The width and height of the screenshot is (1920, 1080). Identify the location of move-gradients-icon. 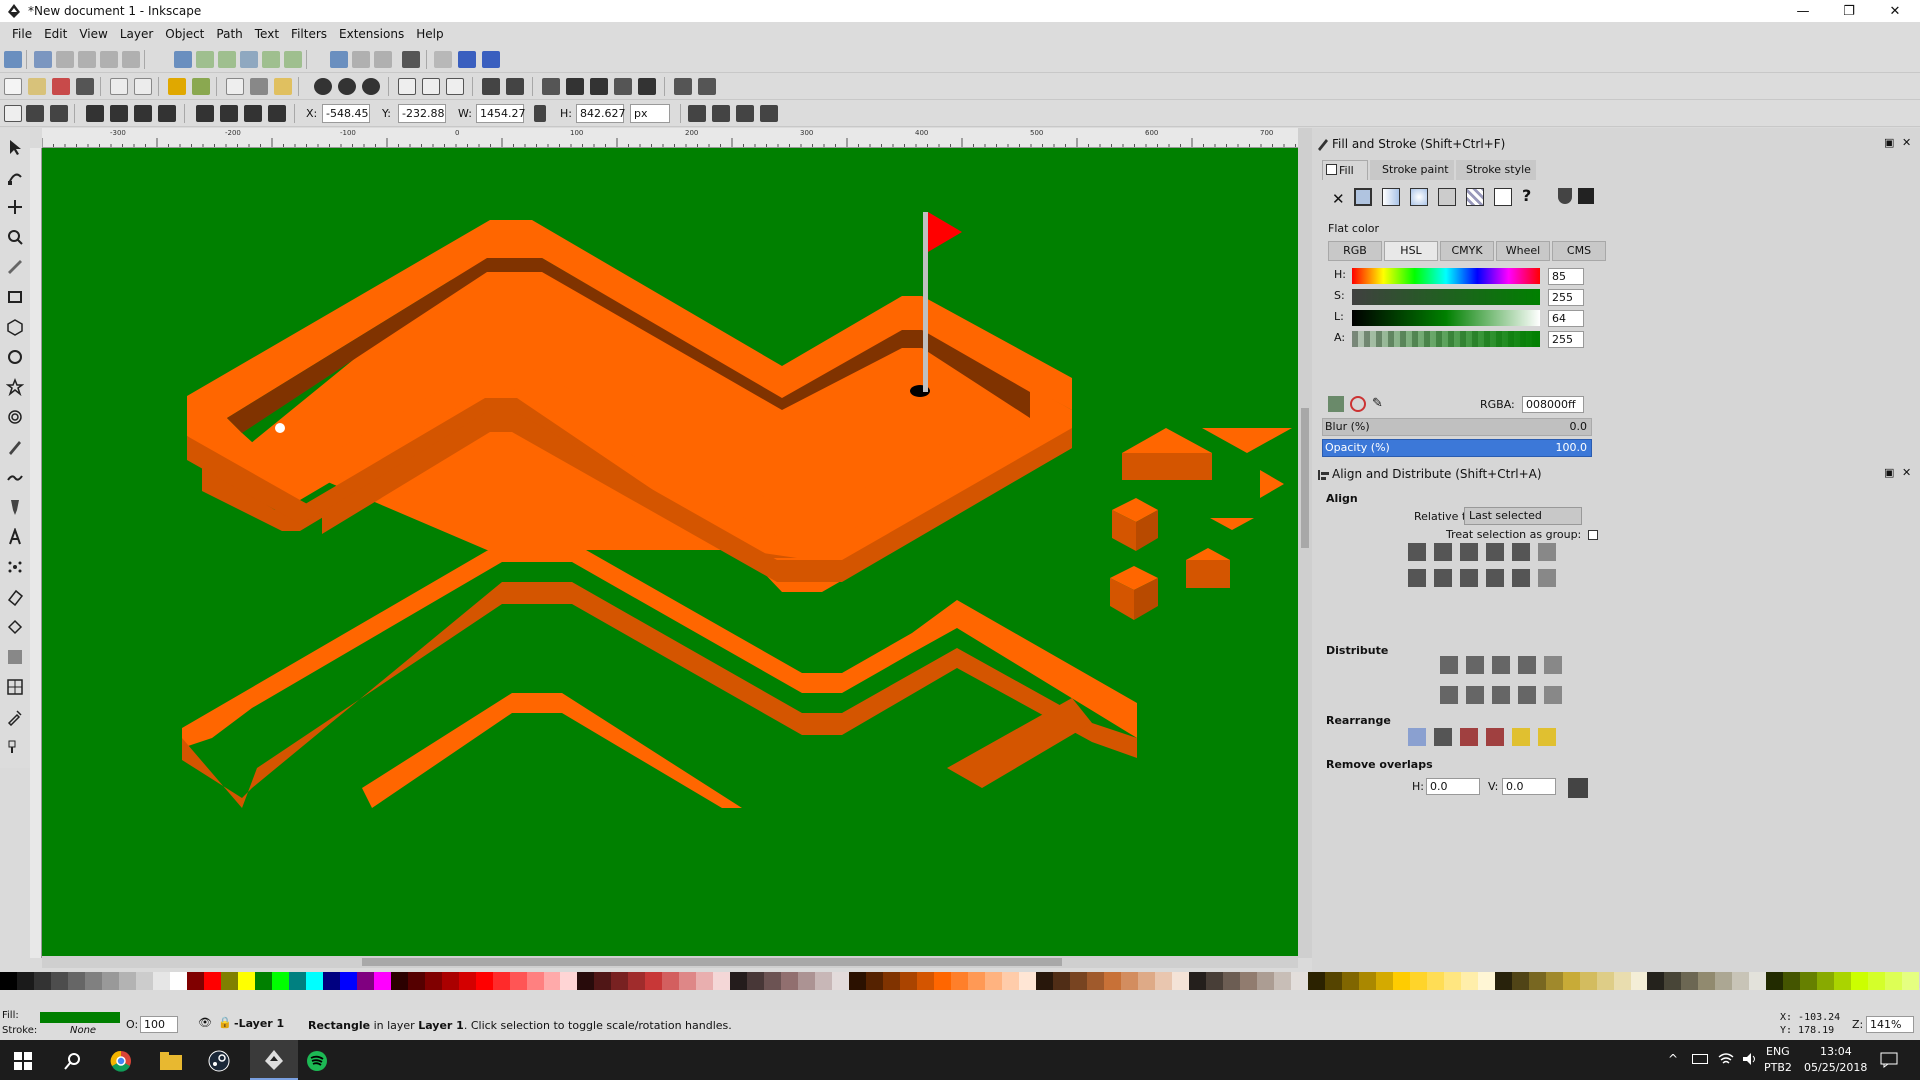
(745, 113).